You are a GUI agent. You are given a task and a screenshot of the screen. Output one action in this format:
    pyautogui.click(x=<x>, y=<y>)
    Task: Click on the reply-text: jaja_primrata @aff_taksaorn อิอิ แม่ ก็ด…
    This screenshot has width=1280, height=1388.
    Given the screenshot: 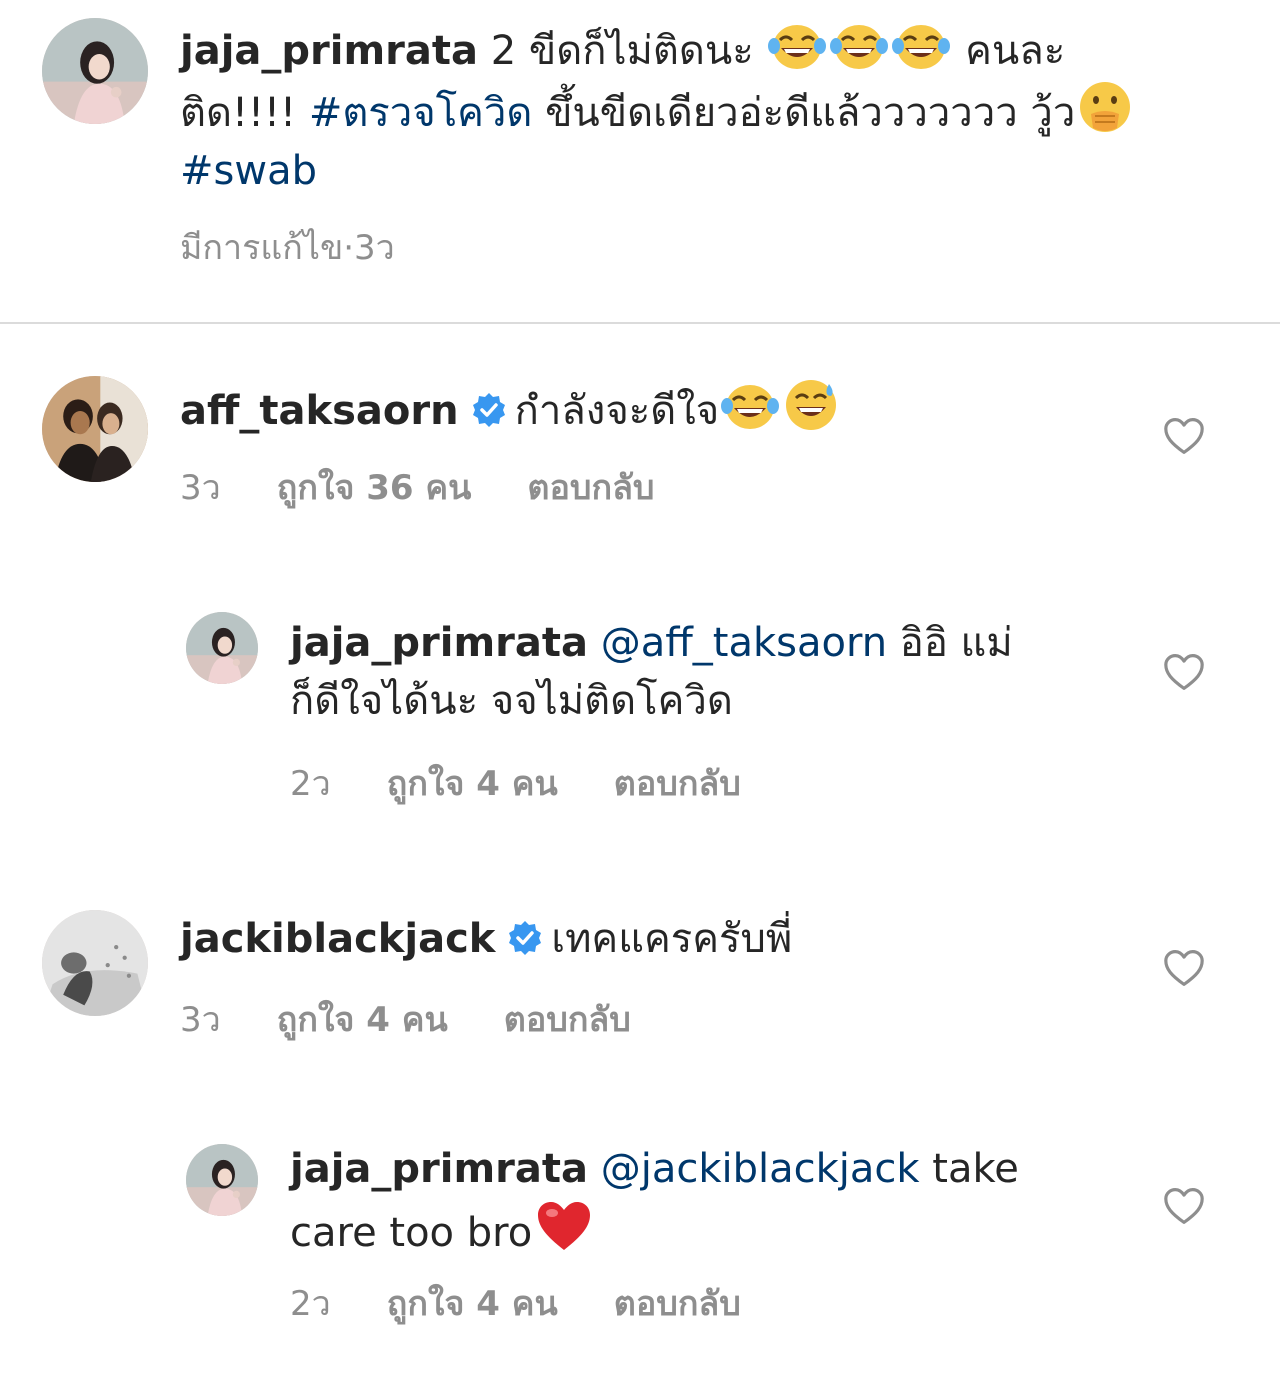 What is the action you would take?
    pyautogui.click(x=715, y=672)
    